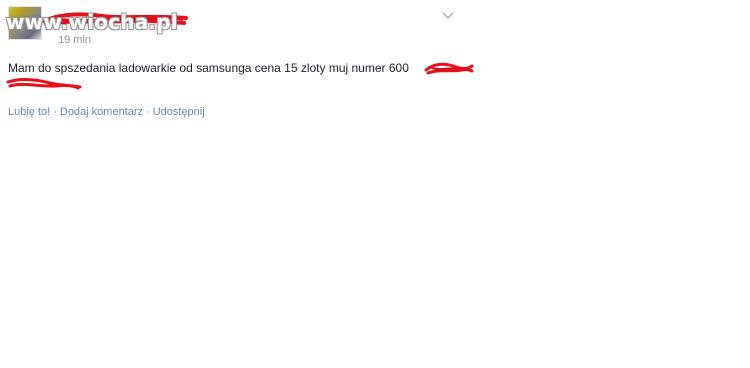  I want to click on post-actions: Lubię to! · Dodaj komentarz · Udostępnij, so click(106, 112).